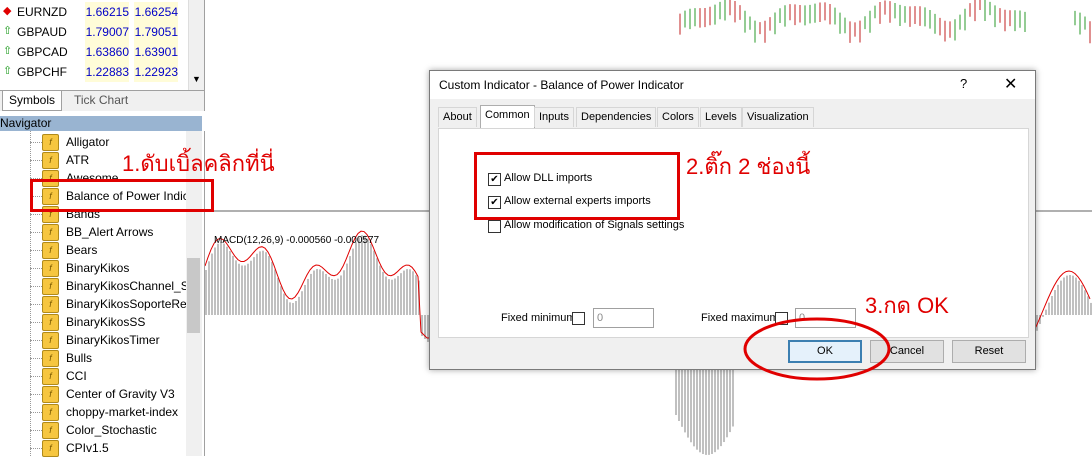  What do you see at coordinates (1010, 84) in the screenshot?
I see `close-button: ✕` at bounding box center [1010, 84].